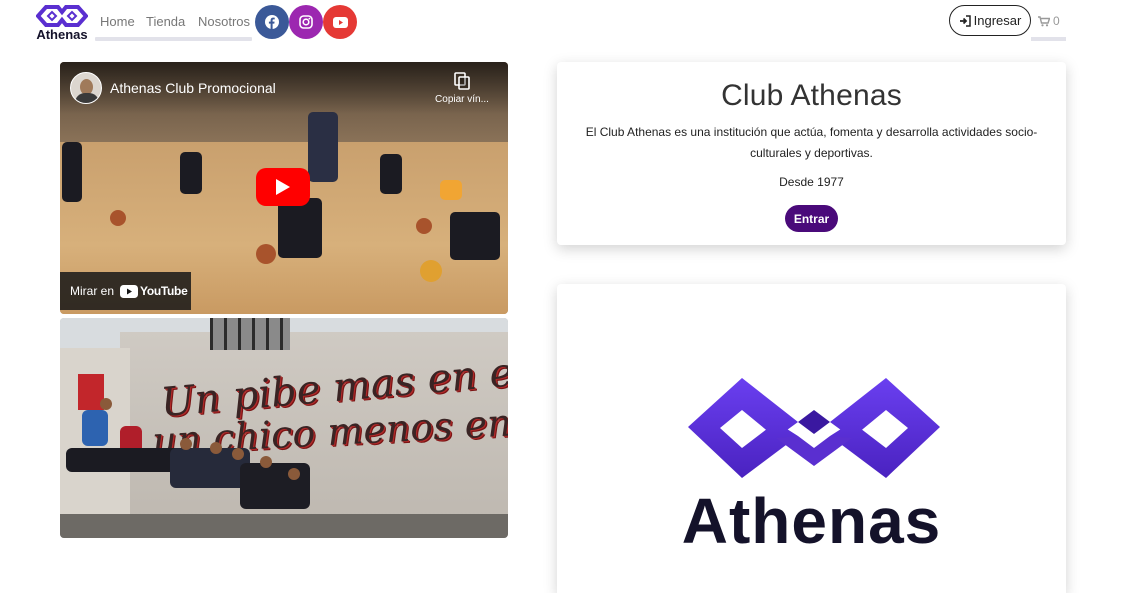  What do you see at coordinates (811, 218) in the screenshot?
I see `enter-button: Entrar` at bounding box center [811, 218].